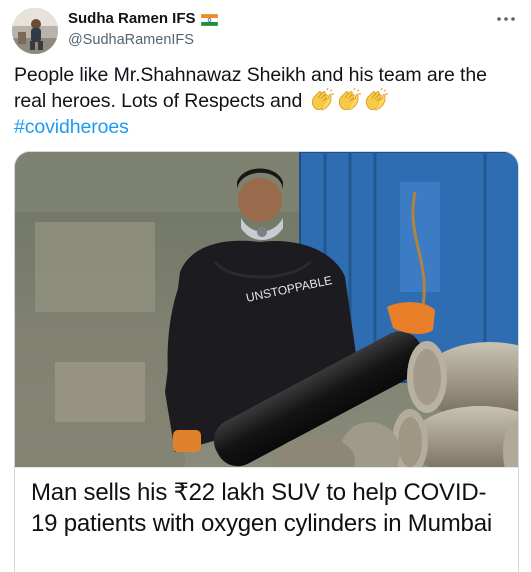 This screenshot has height=572, width=531. I want to click on avatar-image, so click(35, 31).